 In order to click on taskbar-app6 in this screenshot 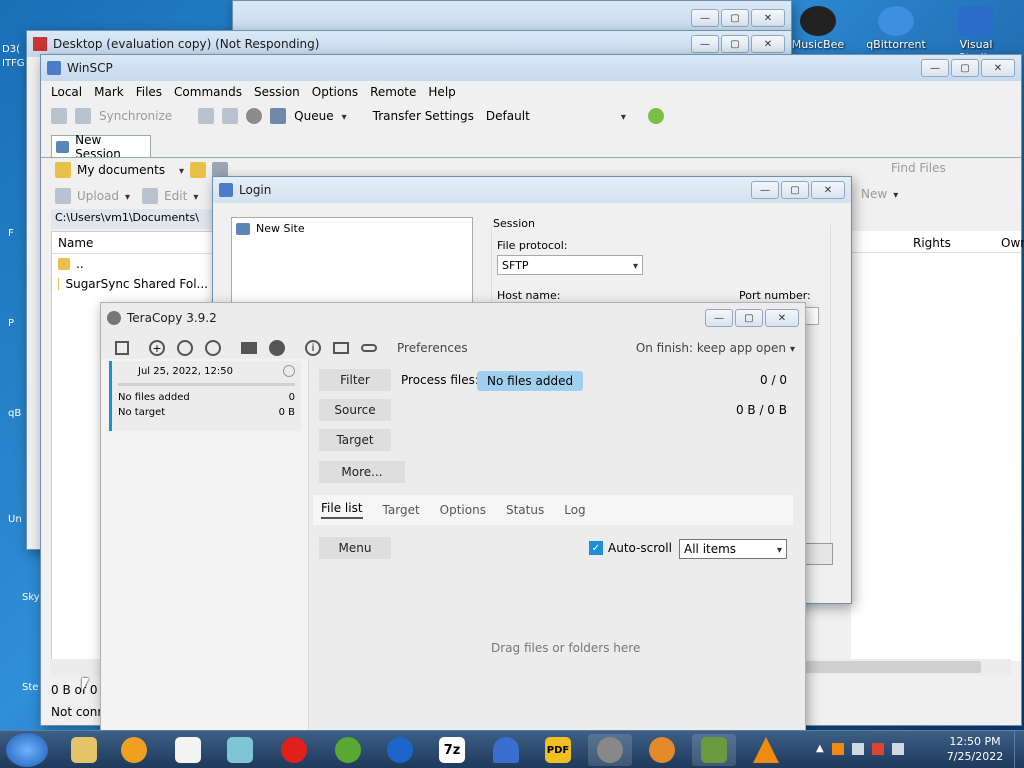, I will do `click(348, 750)`.